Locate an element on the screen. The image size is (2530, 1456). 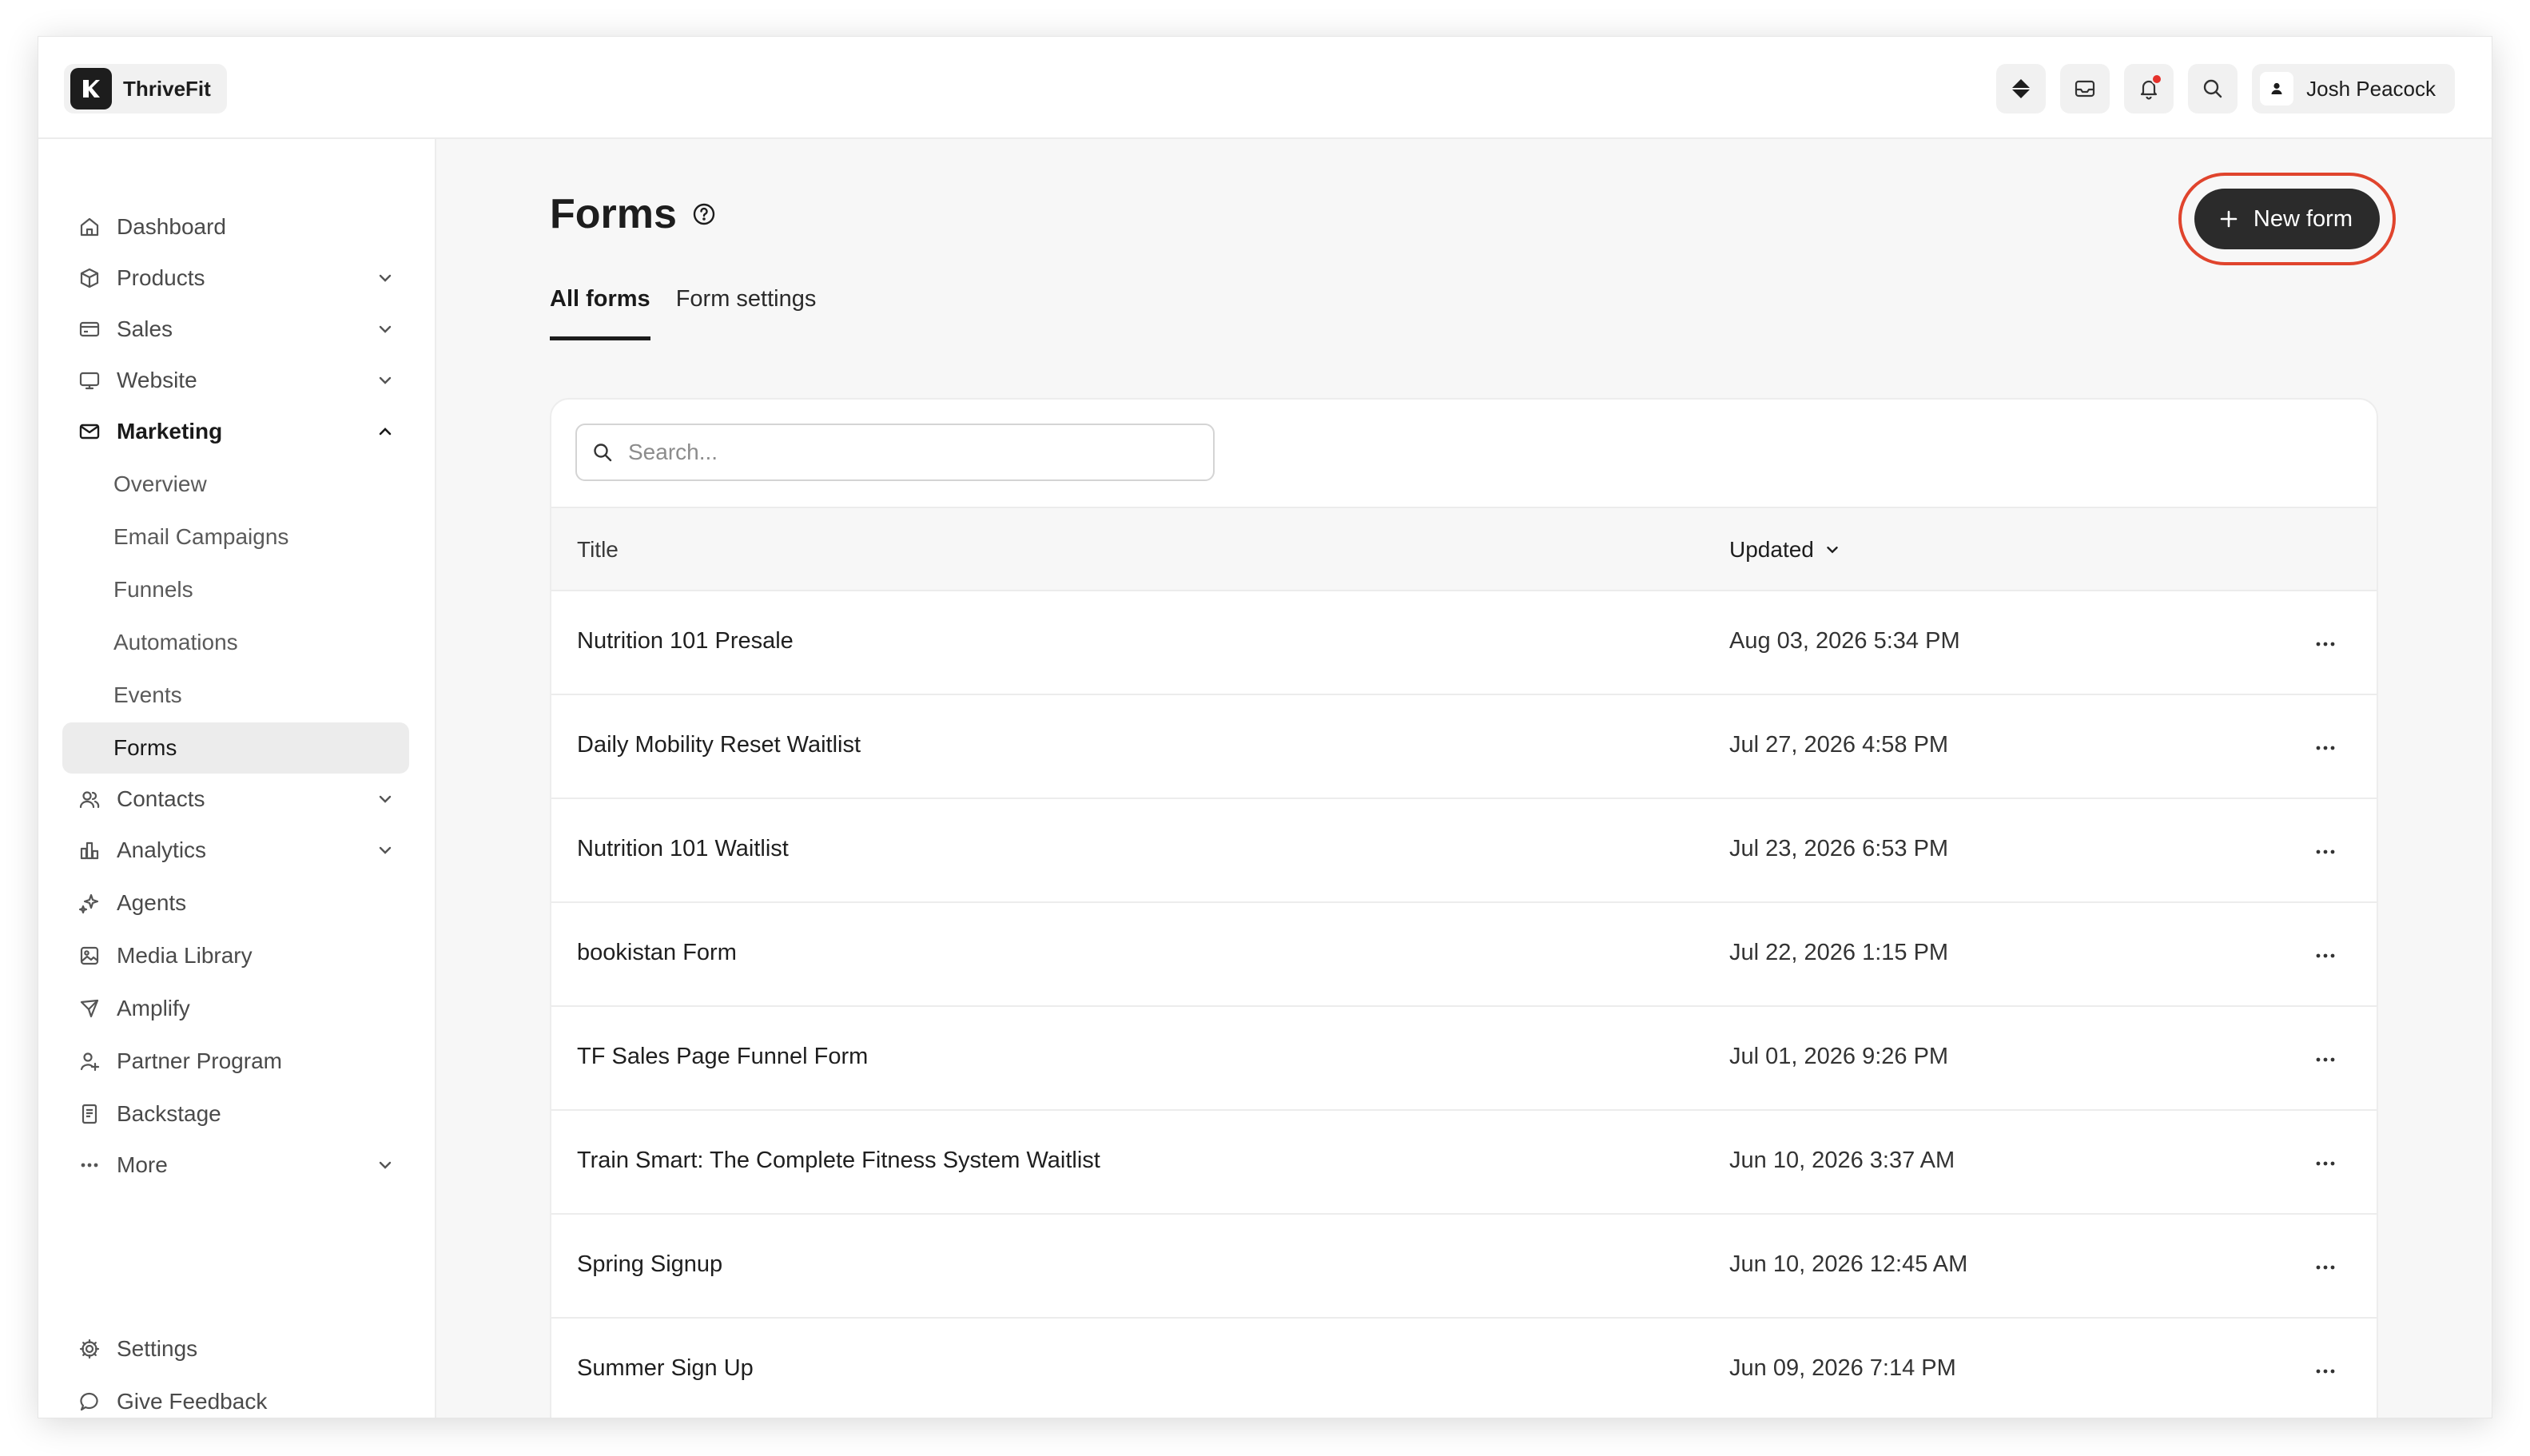
sidebar-item-label: Funnels is located at coordinates (153, 589).